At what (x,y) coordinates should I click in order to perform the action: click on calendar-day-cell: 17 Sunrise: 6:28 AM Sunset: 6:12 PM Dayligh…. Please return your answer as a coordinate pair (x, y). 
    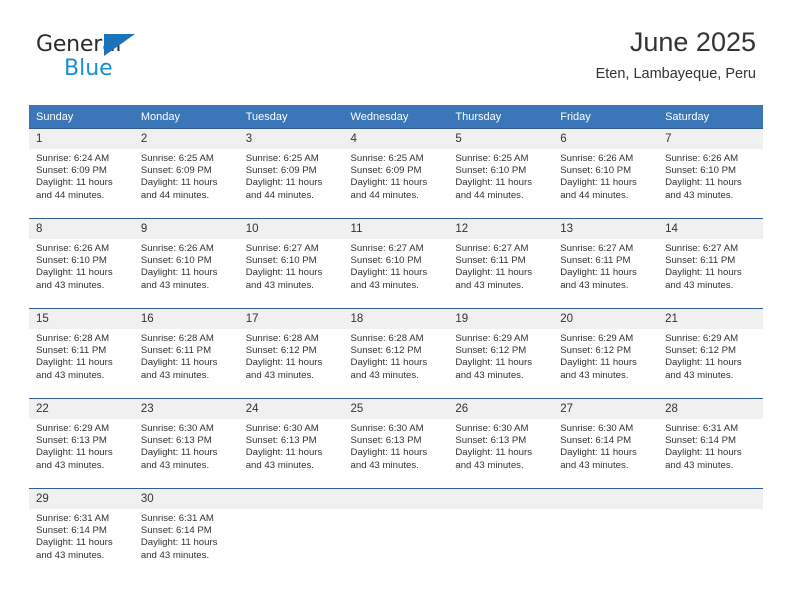
    Looking at the image, I should click on (291, 353).